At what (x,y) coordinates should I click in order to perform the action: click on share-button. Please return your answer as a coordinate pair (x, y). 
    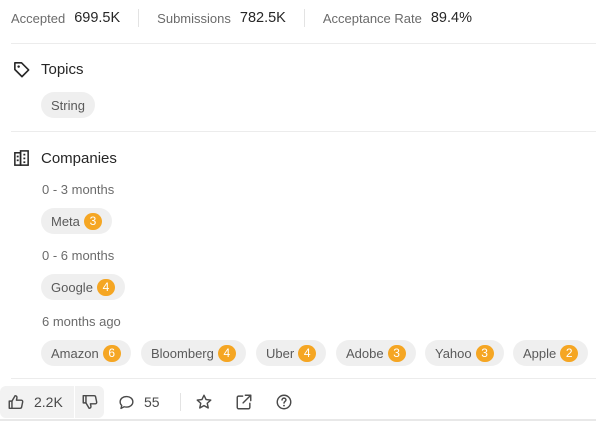
    Looking at the image, I should click on (244, 402).